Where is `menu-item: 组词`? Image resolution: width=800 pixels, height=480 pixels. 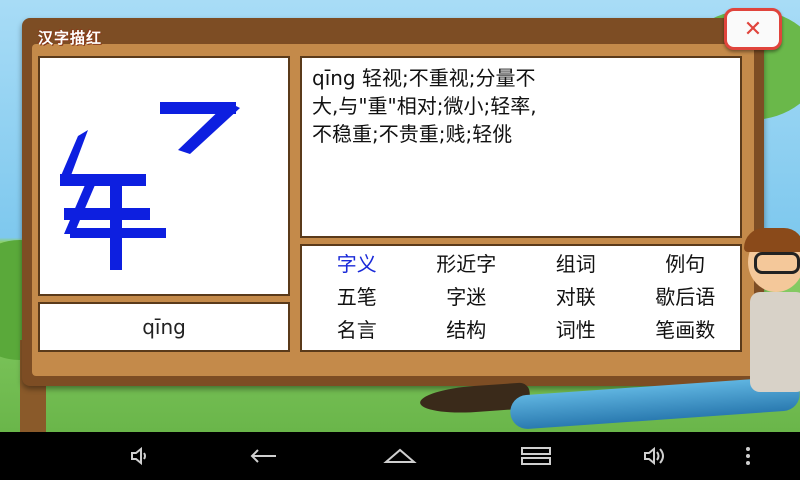
menu-item: 组词 is located at coordinates (576, 264).